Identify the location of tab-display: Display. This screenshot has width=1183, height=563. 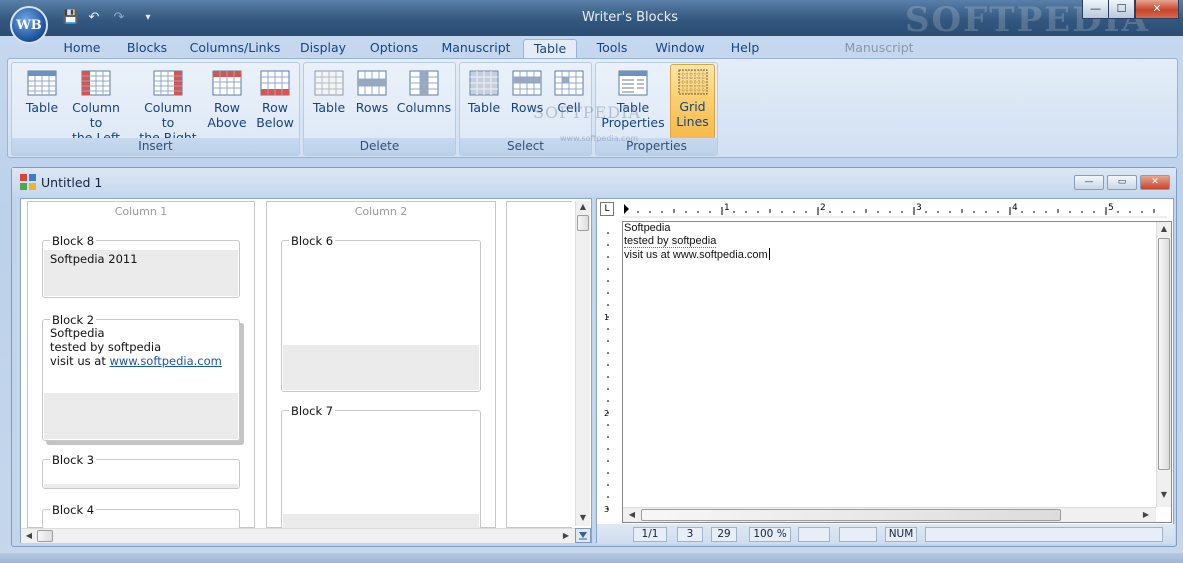
(323, 48).